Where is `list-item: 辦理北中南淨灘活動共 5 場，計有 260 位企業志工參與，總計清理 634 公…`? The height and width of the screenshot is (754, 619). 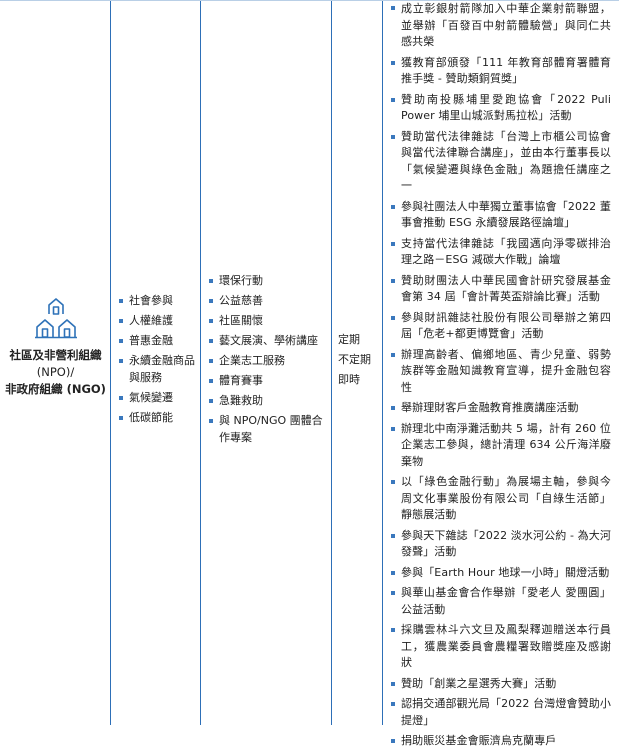 list-item: 辦理北中南淨灘活動共 5 場，計有 260 位企業志工參與，總計清理 634 公… is located at coordinates (500, 446).